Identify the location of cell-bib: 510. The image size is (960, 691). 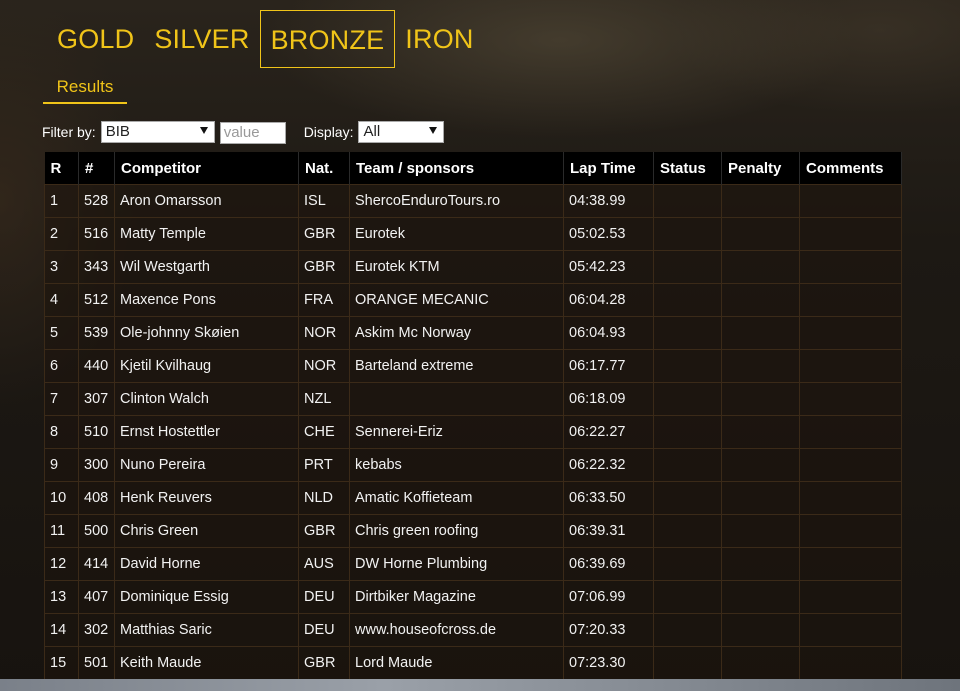
(96, 432).